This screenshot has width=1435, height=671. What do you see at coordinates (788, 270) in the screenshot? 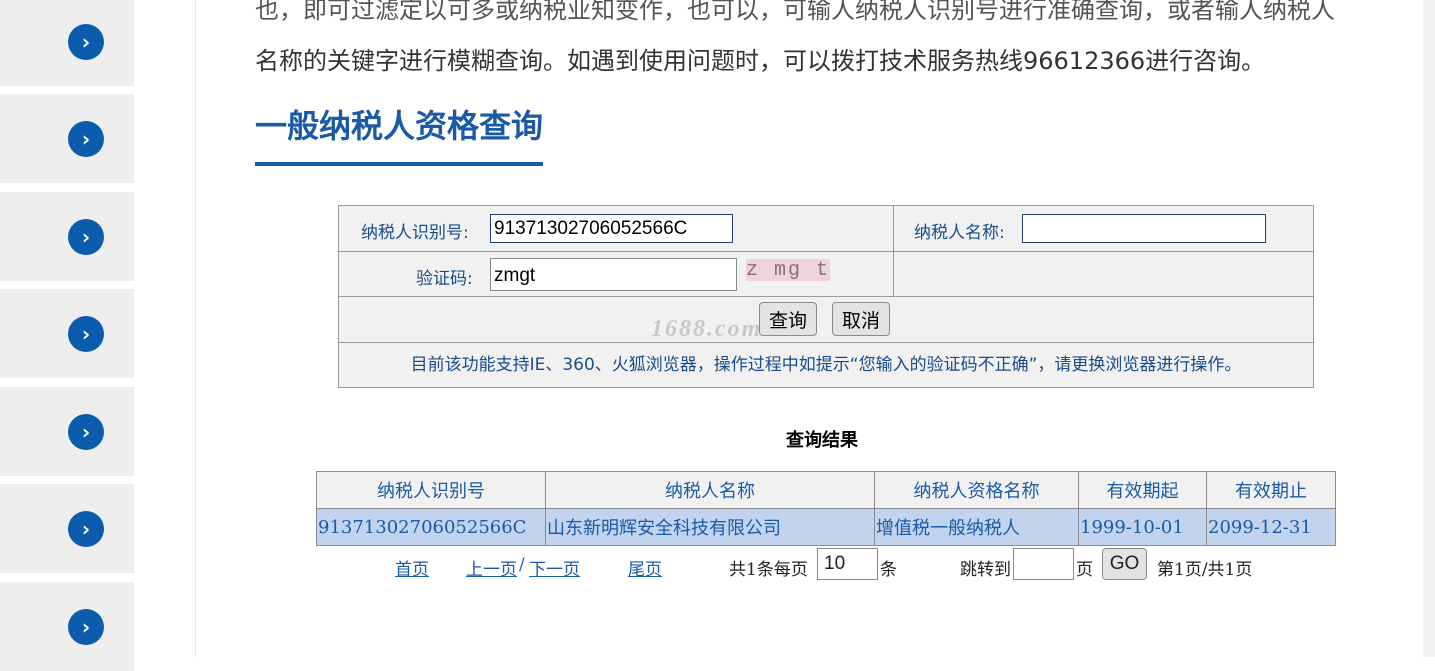
I see `captcha-image: z mg t` at bounding box center [788, 270].